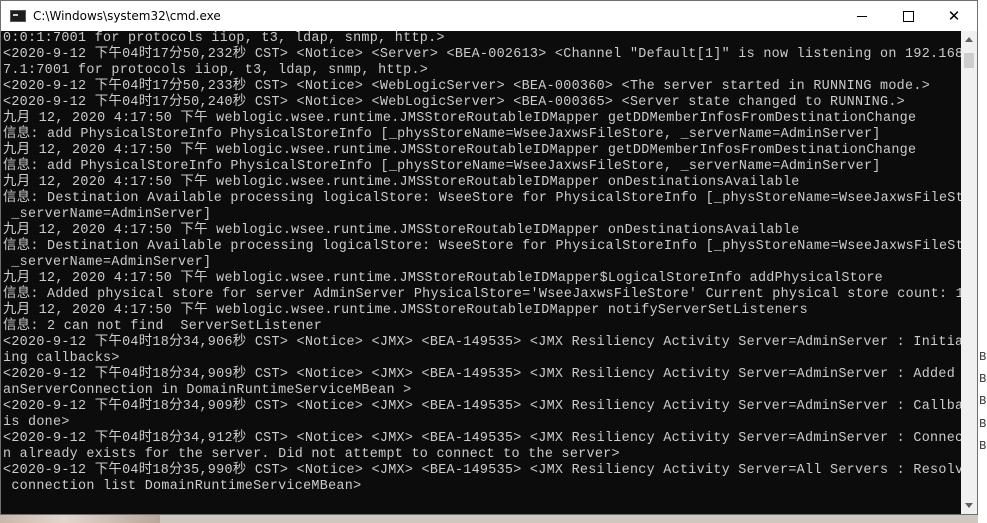 The height and width of the screenshot is (523, 987). I want to click on title-bar: C:\Windows\system32\cmd.exe ✕, so click(489, 16).